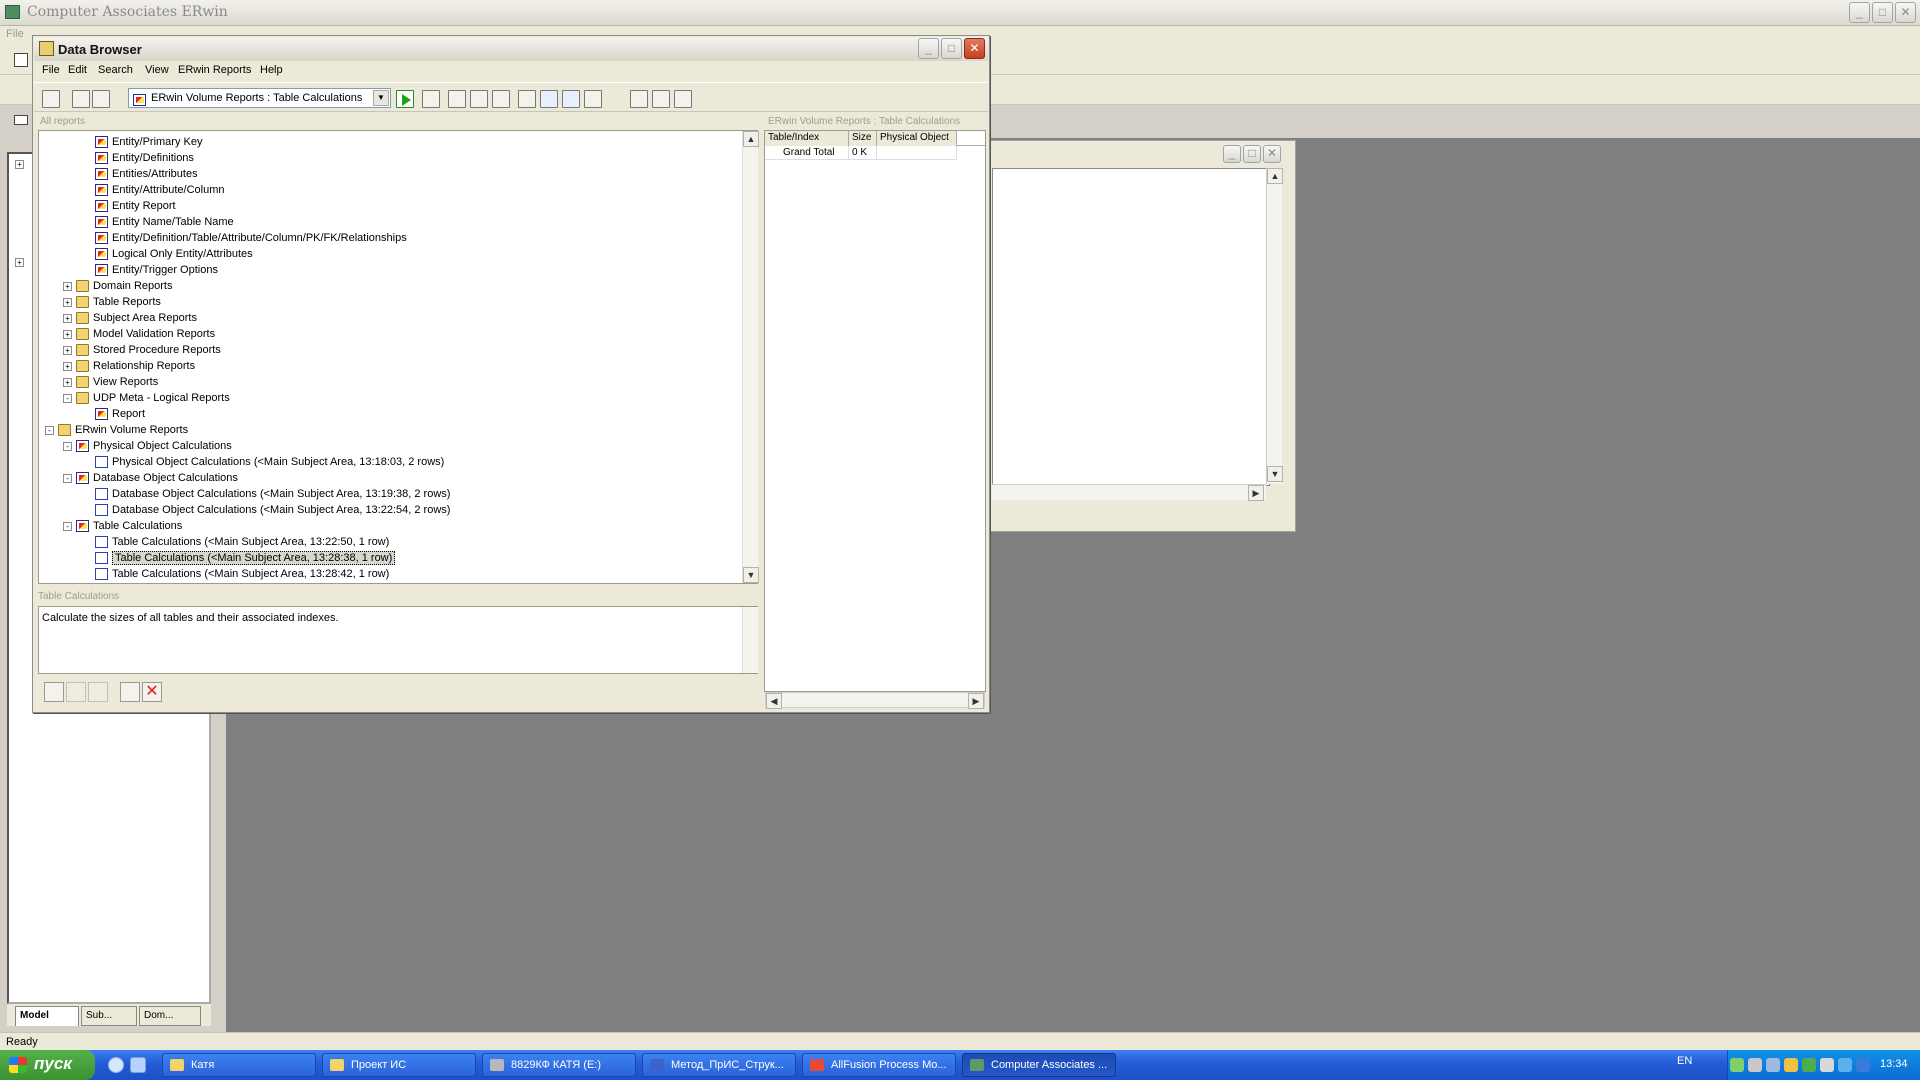 Image resolution: width=1920 pixels, height=1080 pixels. What do you see at coordinates (1684, 1061) in the screenshot?
I see `language-indicator: EN` at bounding box center [1684, 1061].